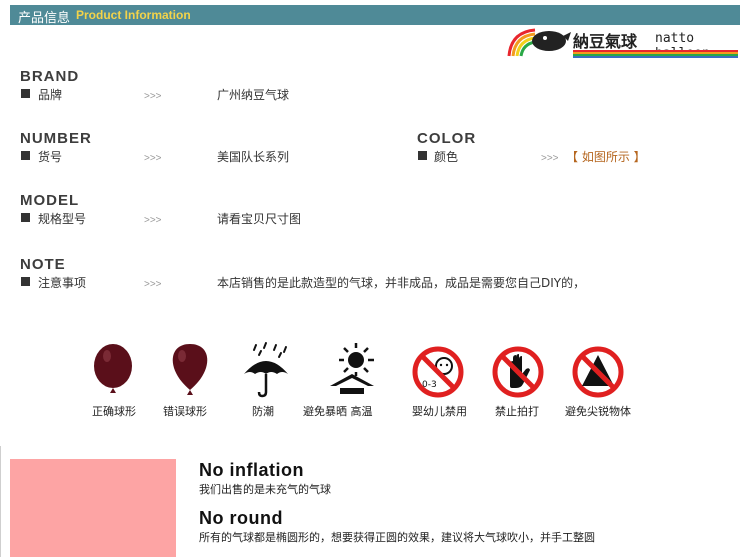 The width and height of the screenshot is (750, 557). I want to click on header-bar: 产品信息 Product Information, so click(375, 15).